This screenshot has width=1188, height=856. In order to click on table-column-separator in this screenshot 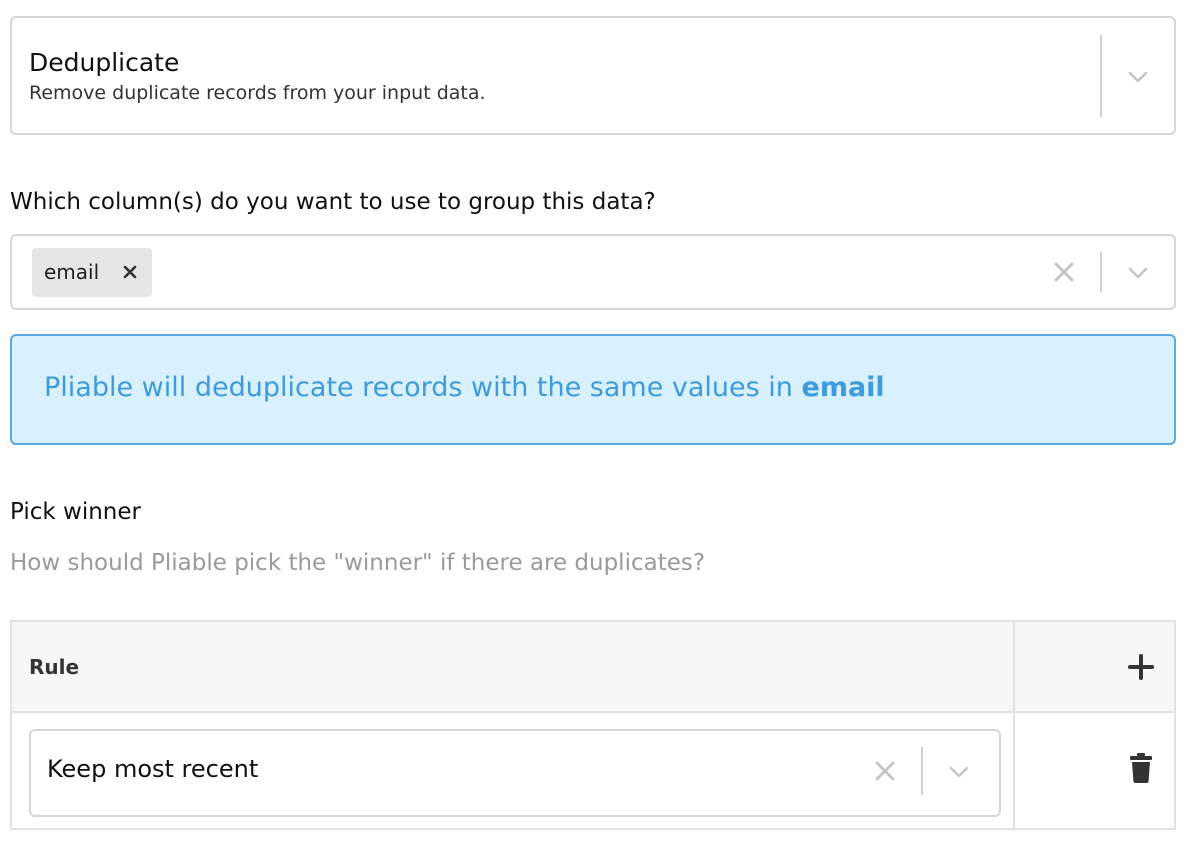, I will do `click(1014, 725)`.